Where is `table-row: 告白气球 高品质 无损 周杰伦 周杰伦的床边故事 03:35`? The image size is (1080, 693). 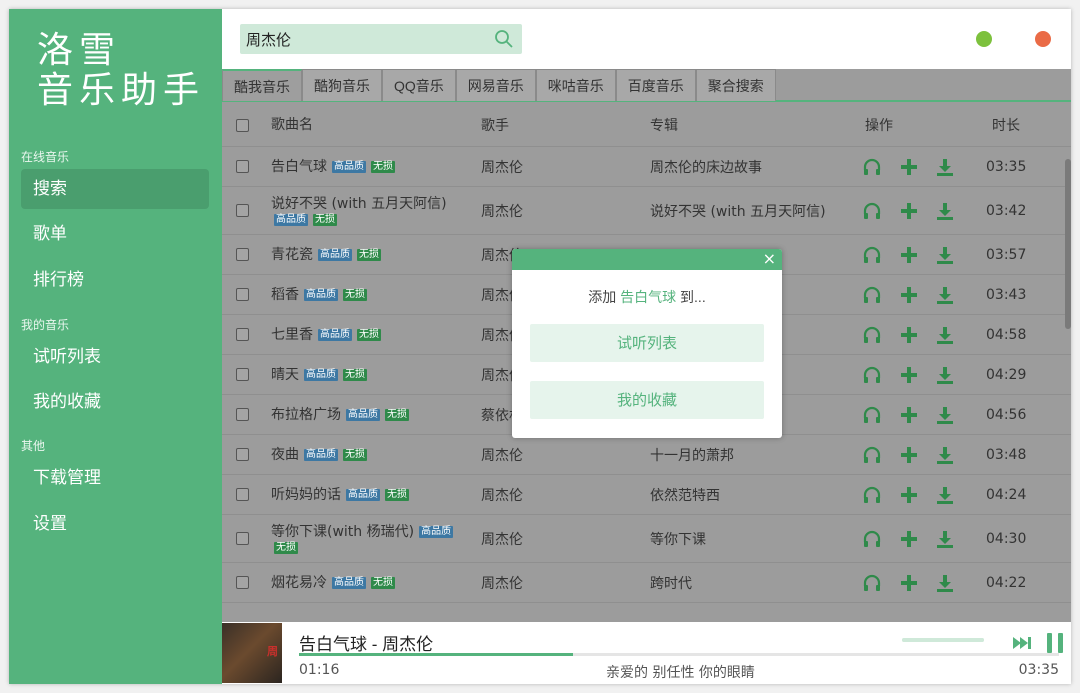
table-row: 告白气球 高品质 无损 周杰伦 周杰伦的床边故事 03:35 is located at coordinates (646, 167).